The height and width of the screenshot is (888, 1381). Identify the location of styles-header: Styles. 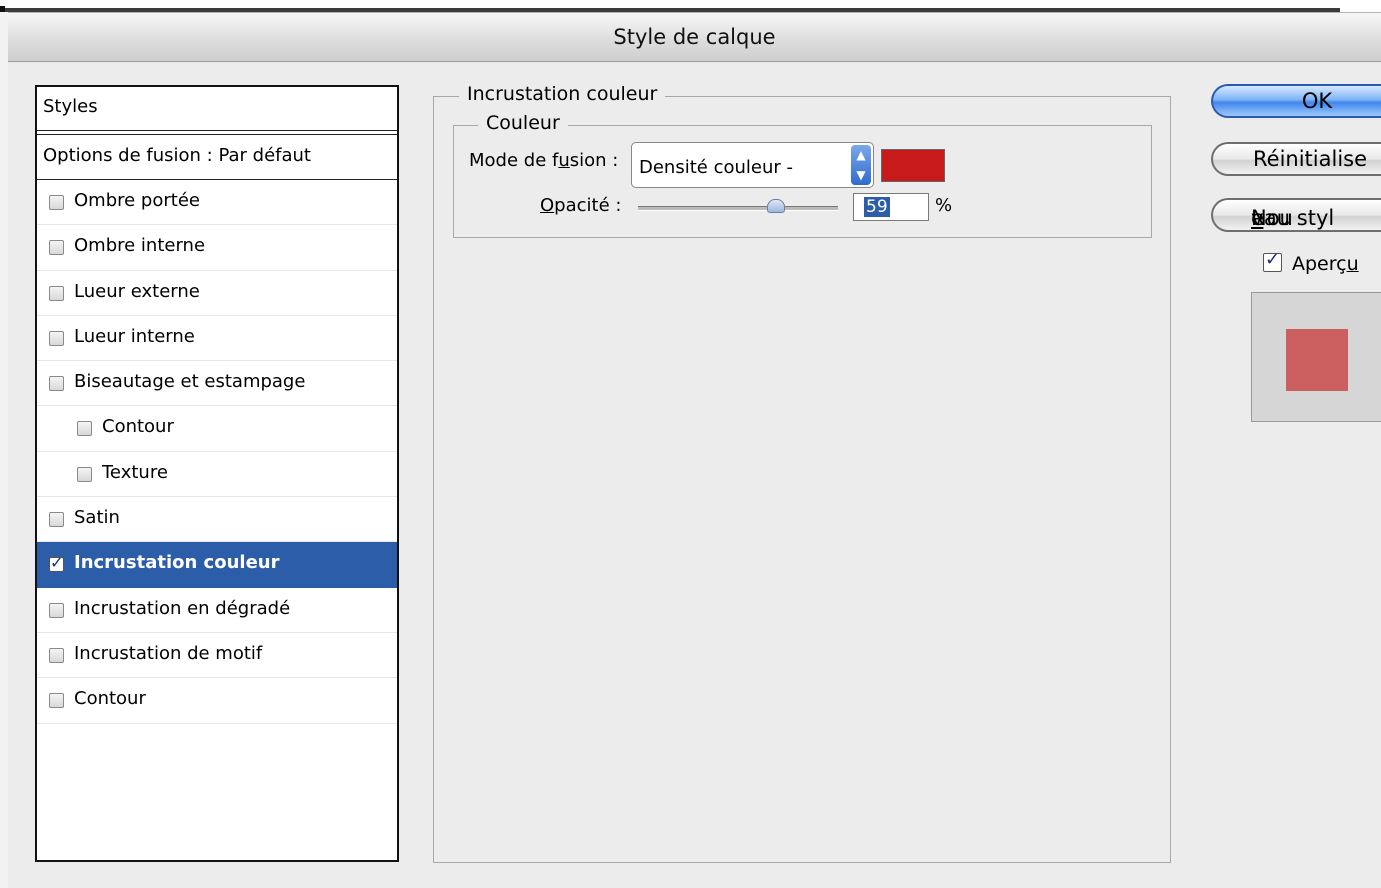
(217, 109).